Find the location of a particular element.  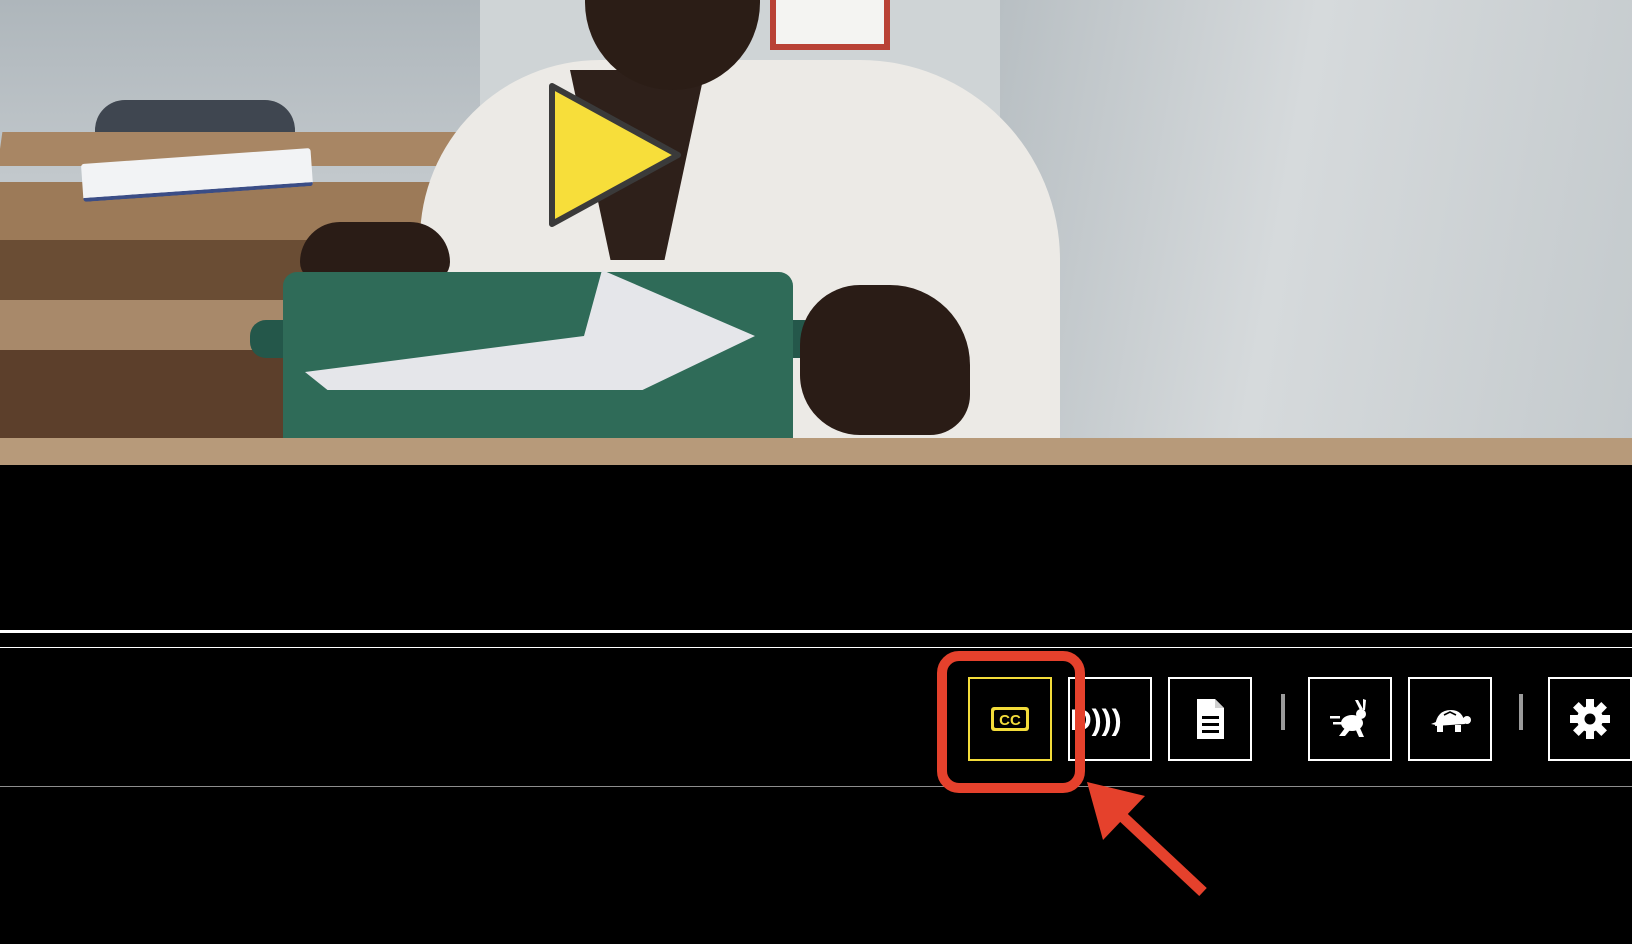

gear-icon is located at coordinates (1590, 719).